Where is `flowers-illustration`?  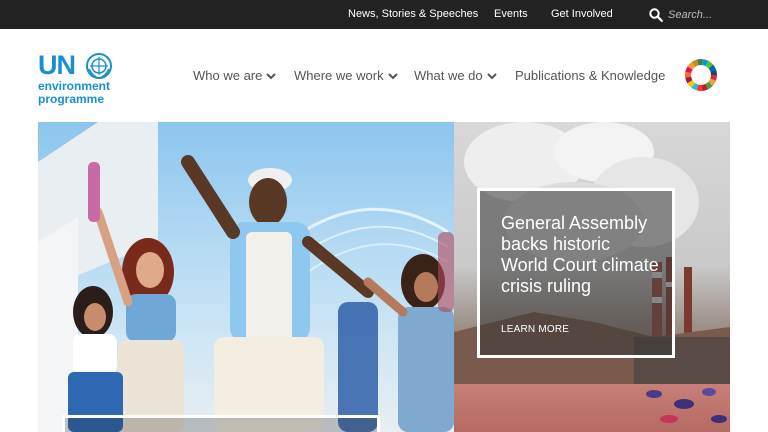
flowers-illustration is located at coordinates (686, 405).